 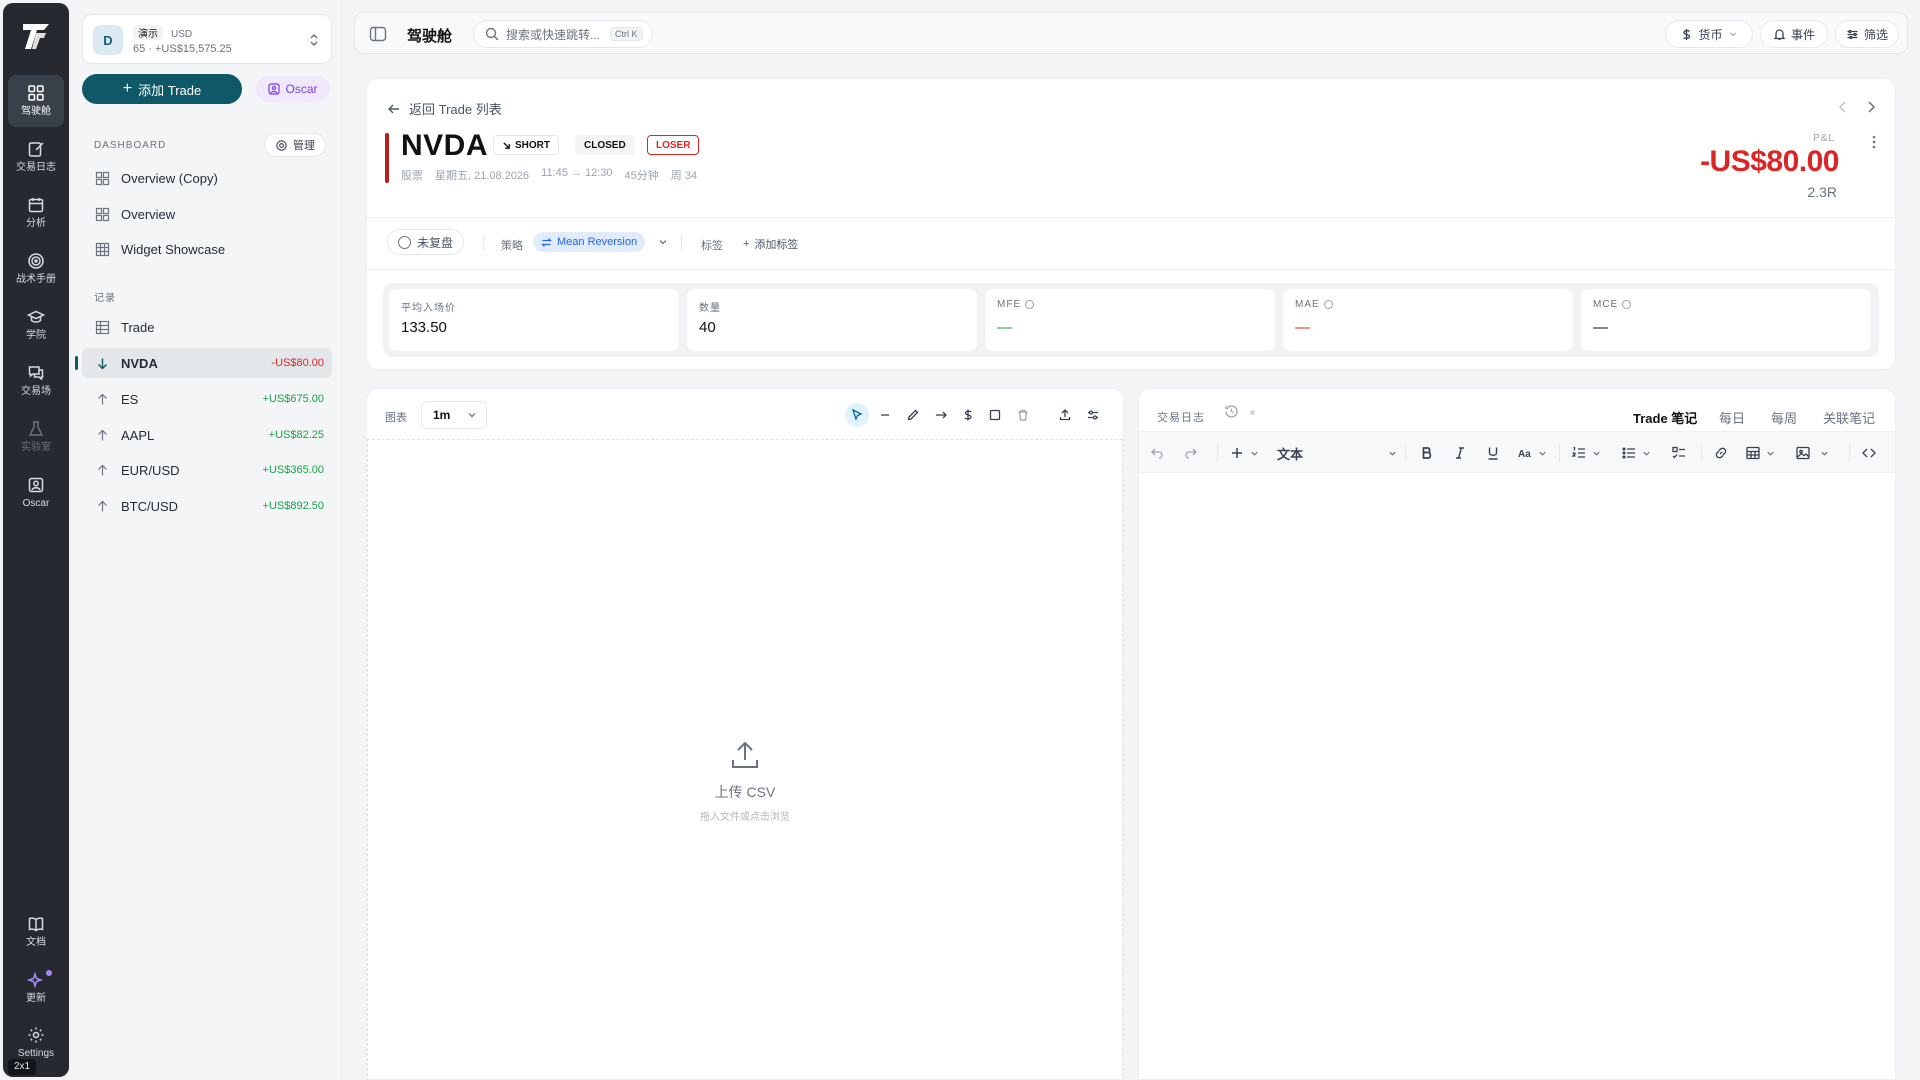 What do you see at coordinates (1586, 453) in the screenshot?
I see `ordered-list-button` at bounding box center [1586, 453].